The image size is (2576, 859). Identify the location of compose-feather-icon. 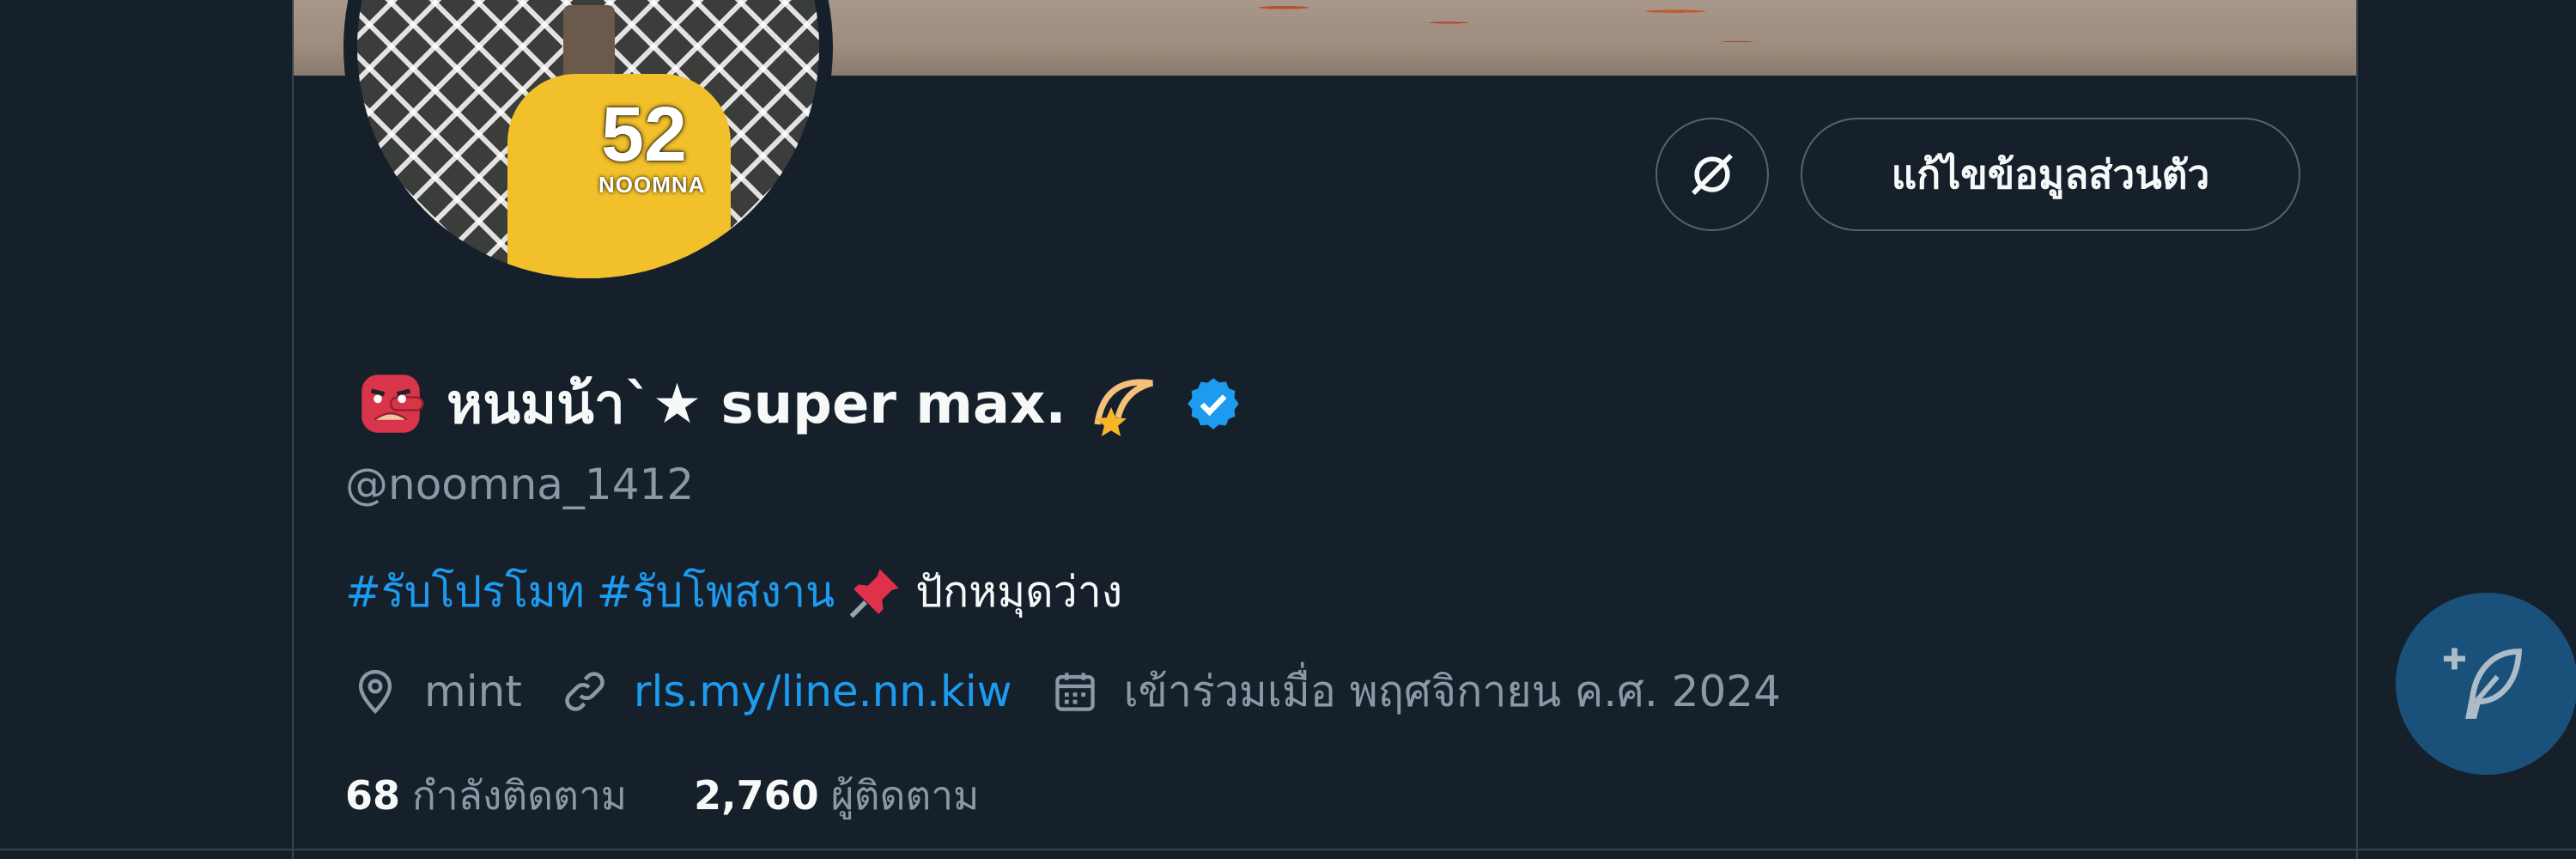
(2484, 684).